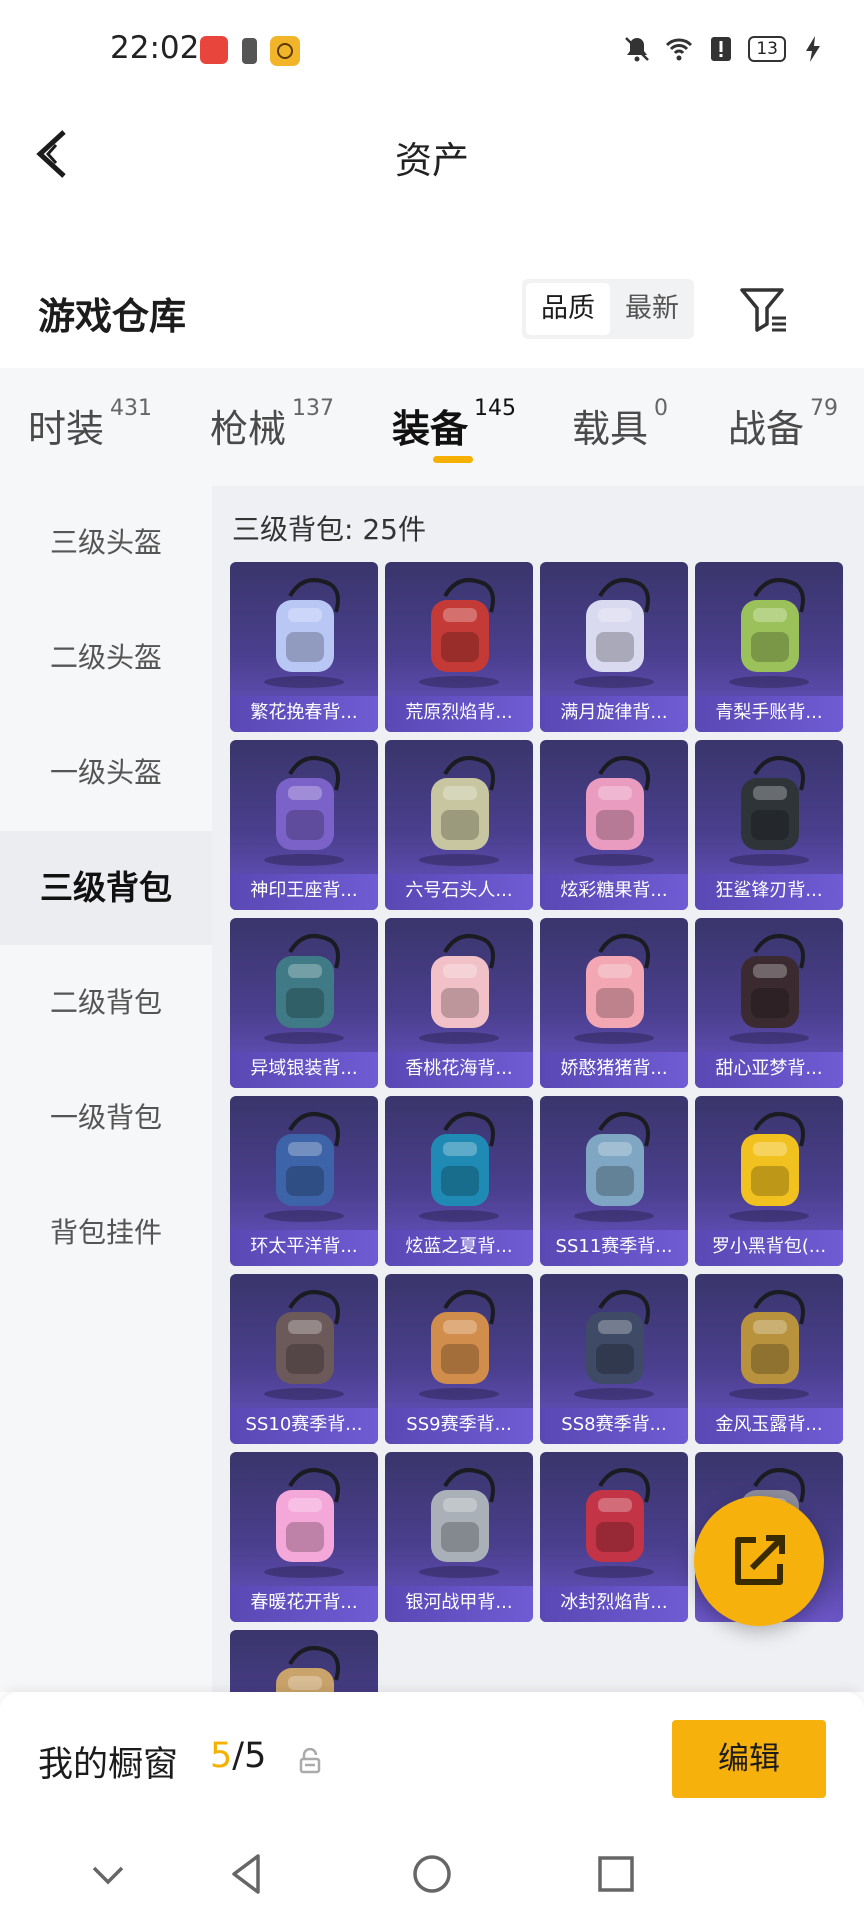  Describe the element at coordinates (249, 1756) in the screenshot. I see `showcase-total: /5` at that location.